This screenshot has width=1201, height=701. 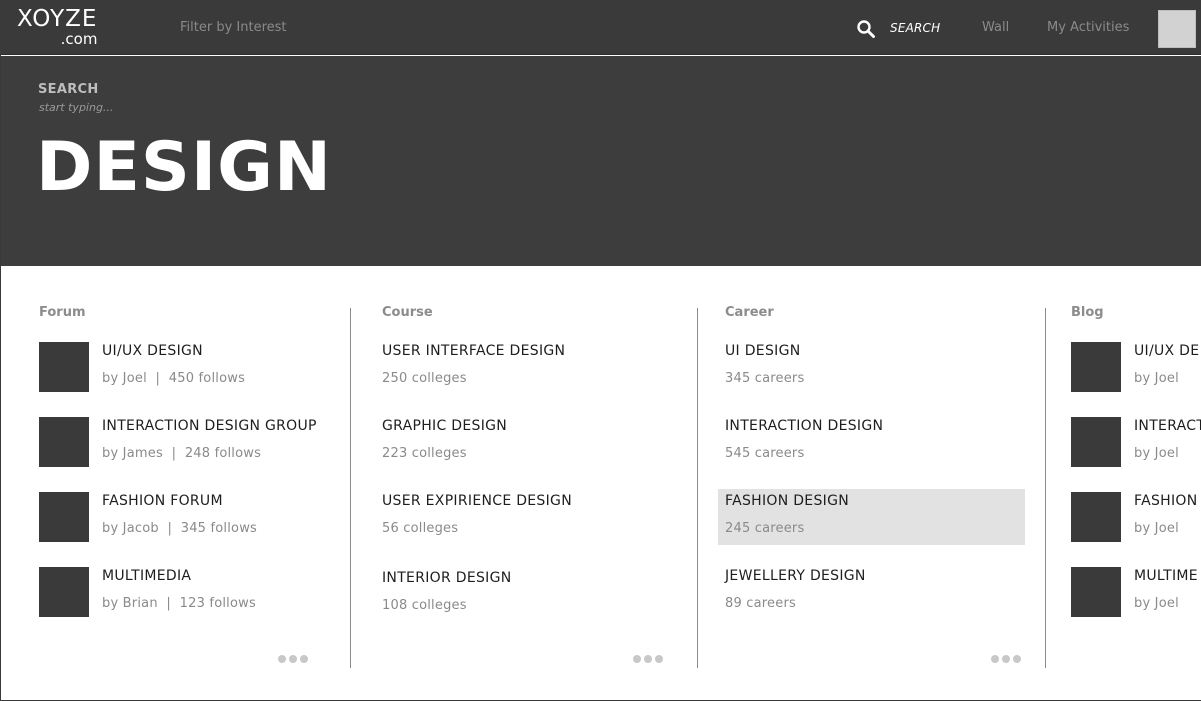 I want to click on forum-item-title: UI/UX DESIGN, so click(x=152, y=351).